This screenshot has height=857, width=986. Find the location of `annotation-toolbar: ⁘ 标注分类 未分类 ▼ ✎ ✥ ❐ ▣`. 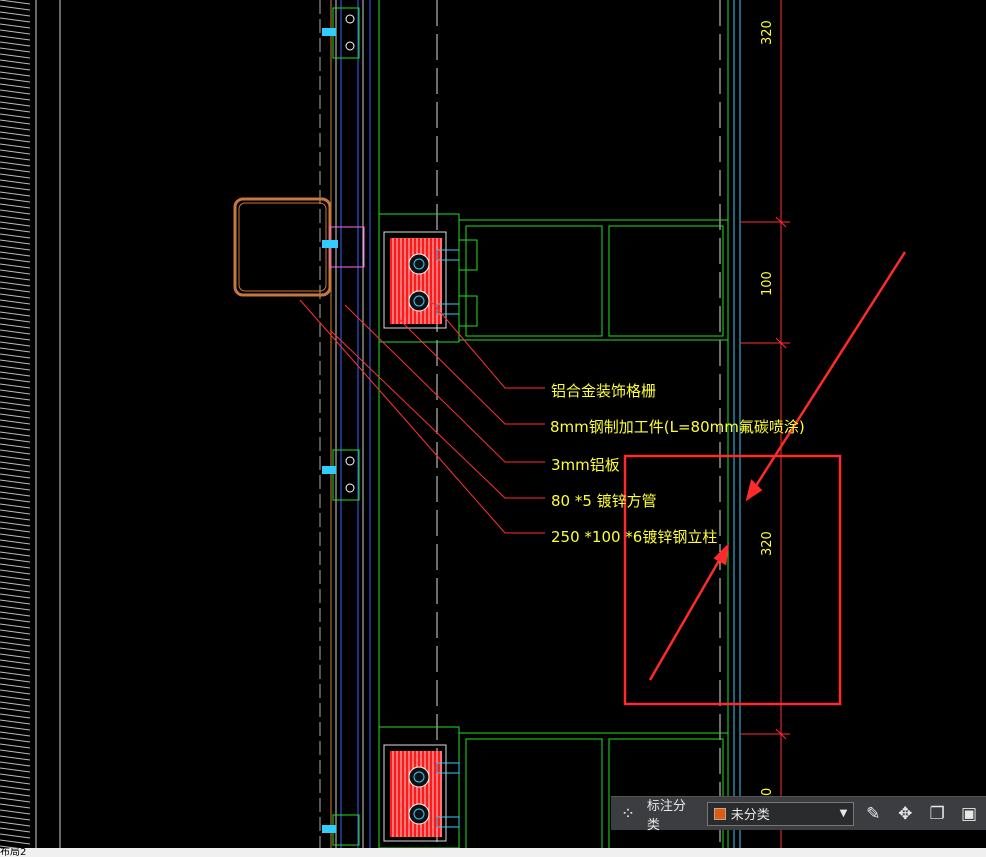

annotation-toolbar: ⁘ 标注分类 未分类 ▼ ✎ ✥ ❐ ▣ is located at coordinates (798, 814).